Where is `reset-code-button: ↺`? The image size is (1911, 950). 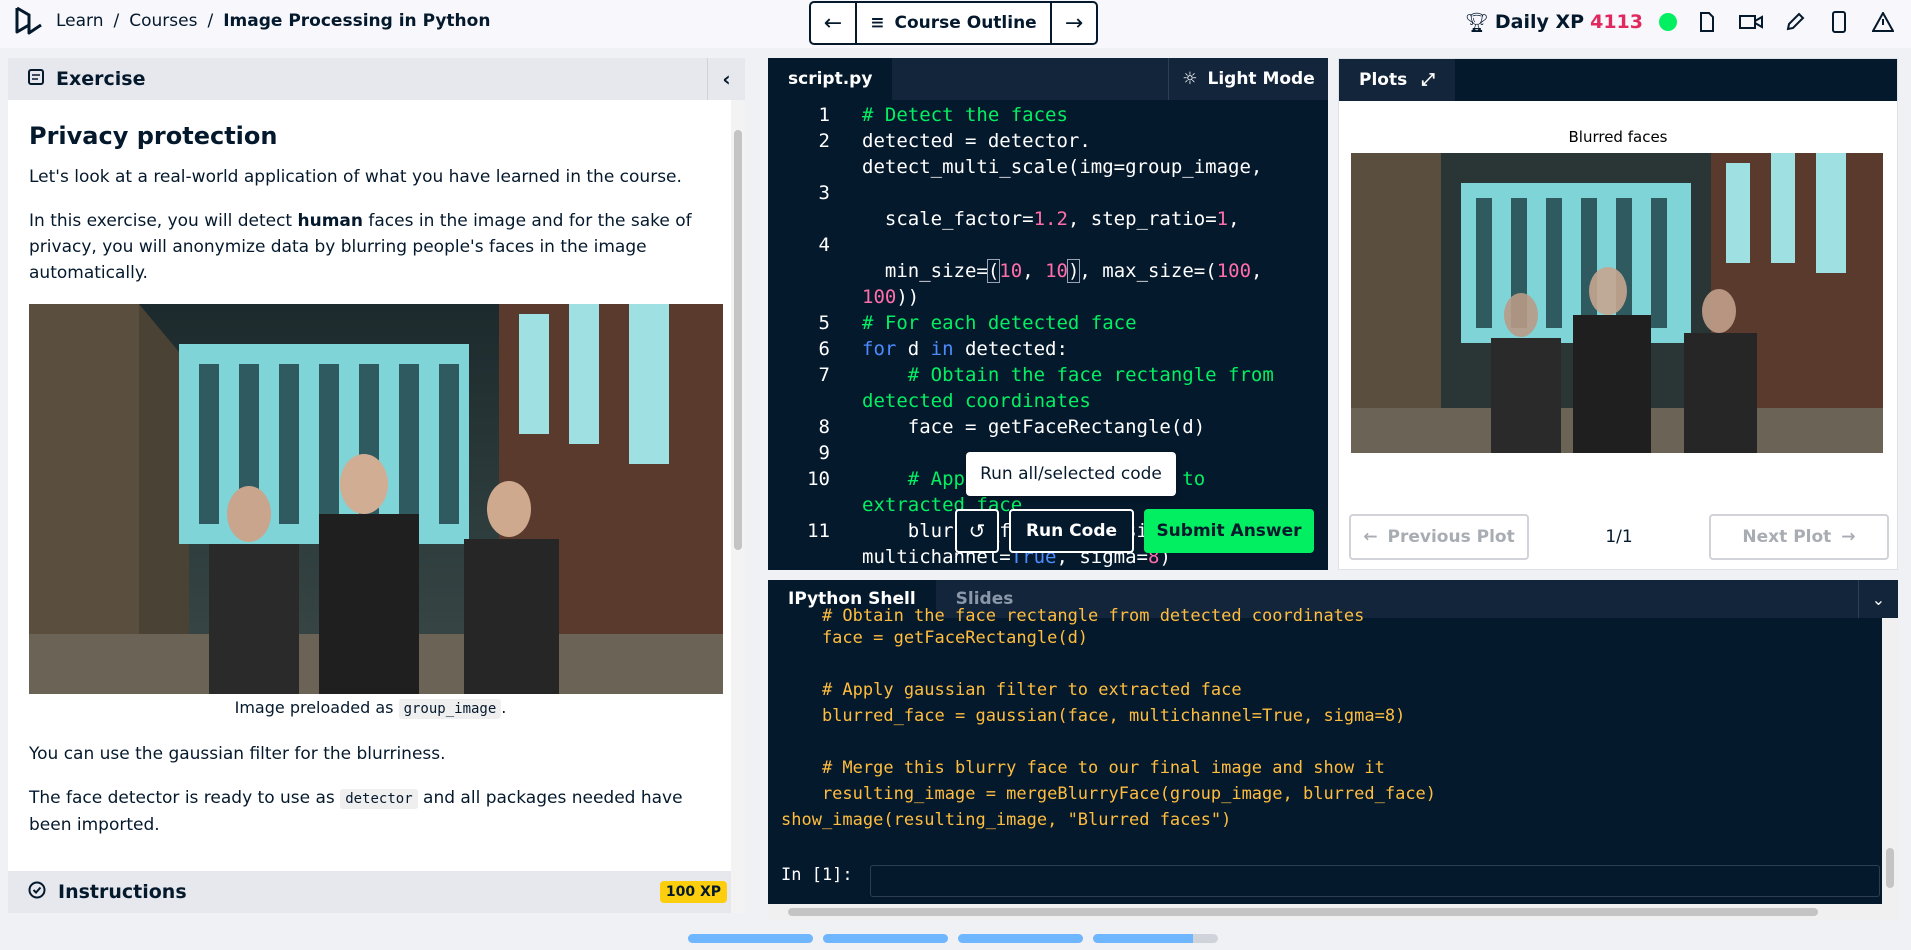
reset-code-button: ↺ is located at coordinates (977, 531).